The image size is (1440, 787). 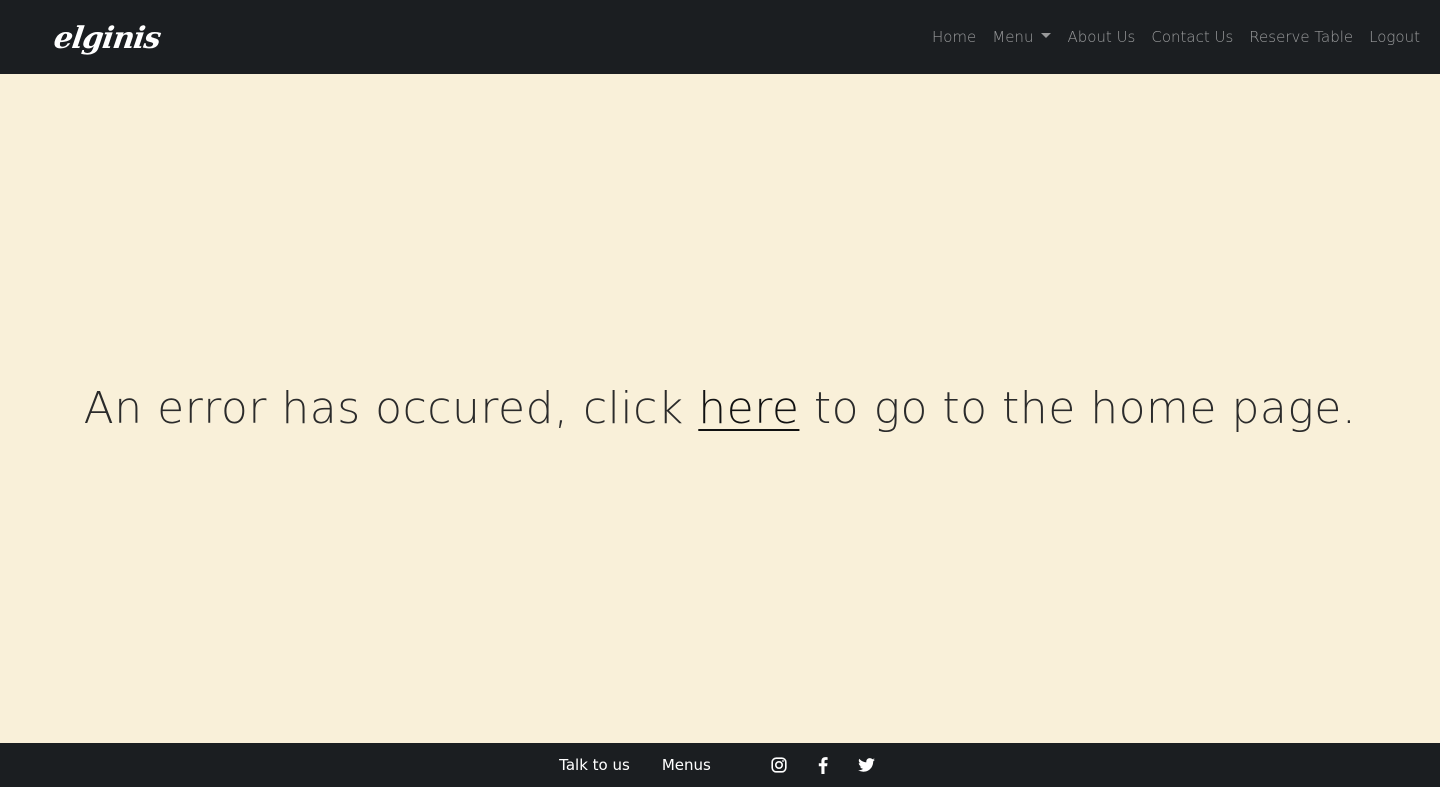 I want to click on social-links, so click(x=823, y=765).